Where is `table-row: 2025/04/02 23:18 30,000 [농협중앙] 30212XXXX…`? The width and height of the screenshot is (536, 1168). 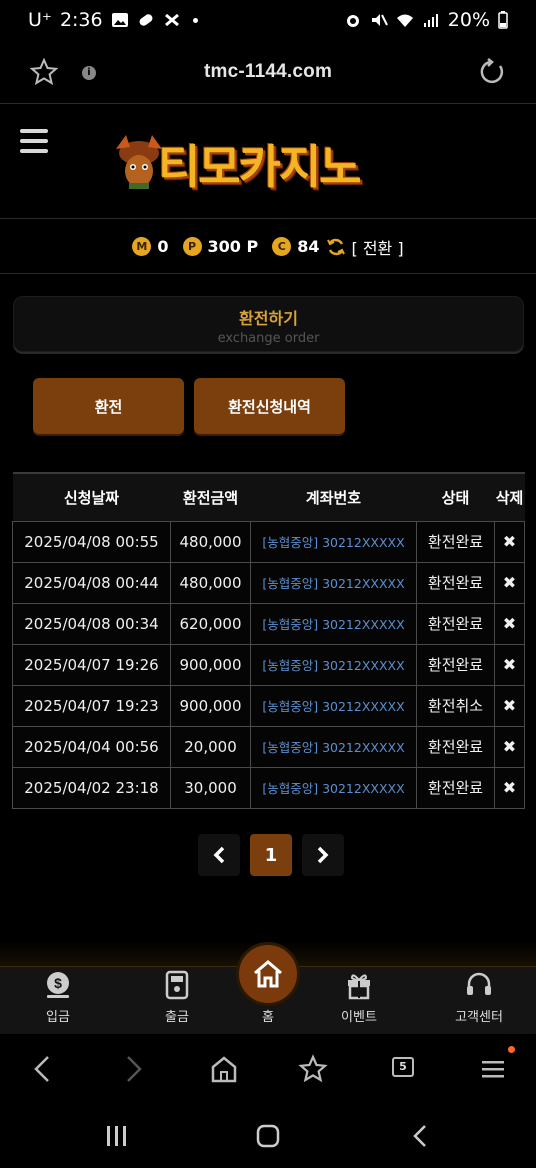 table-row: 2025/04/02 23:18 30,000 [농협중앙] 30212XXXX… is located at coordinates (268, 787).